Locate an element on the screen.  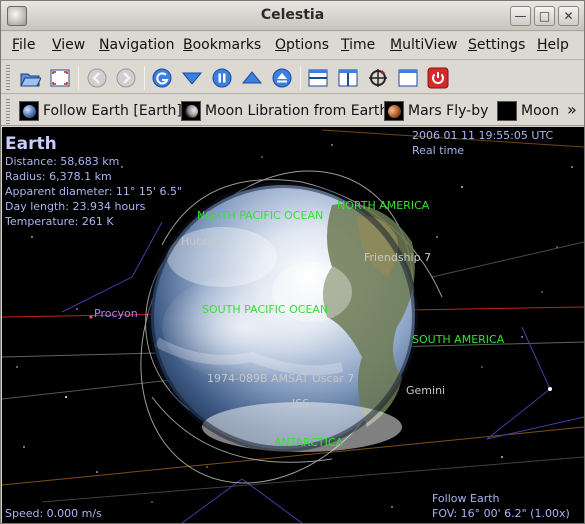
camera-panel: Follow Earth FOV: 16° 00' 6.2" (1.00x) is located at coordinates (501, 506).